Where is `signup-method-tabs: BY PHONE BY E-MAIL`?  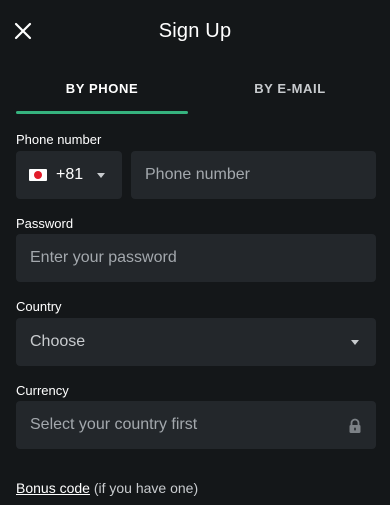
signup-method-tabs: BY PHONE BY E-MAIL is located at coordinates (195, 95).